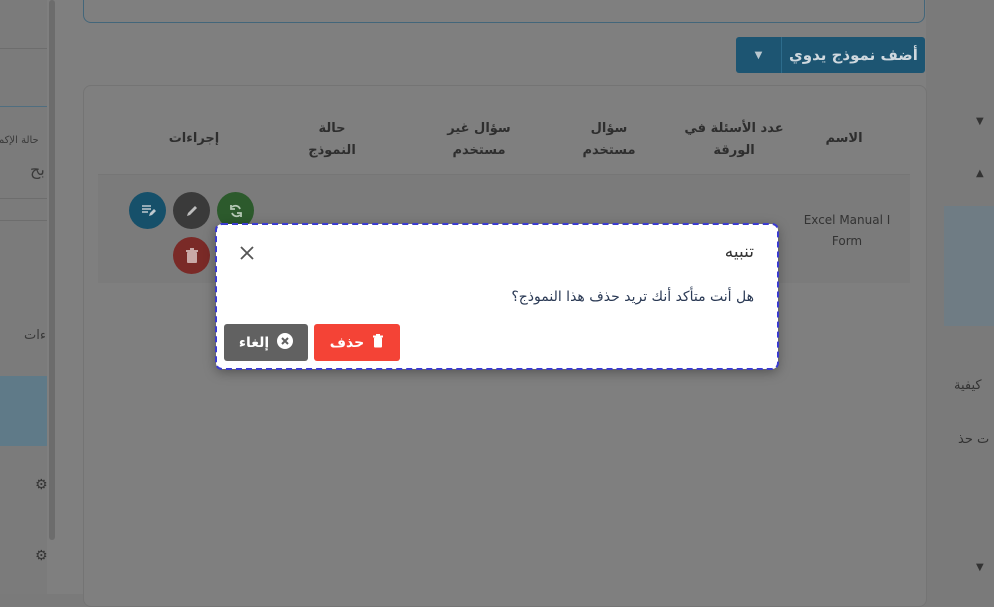 This screenshot has height=607, width=994. Describe the element at coordinates (632, 297) in the screenshot. I see `dialog-message: هل أنت متأكد أنك تريد حذف هذا النموذج؟` at that location.